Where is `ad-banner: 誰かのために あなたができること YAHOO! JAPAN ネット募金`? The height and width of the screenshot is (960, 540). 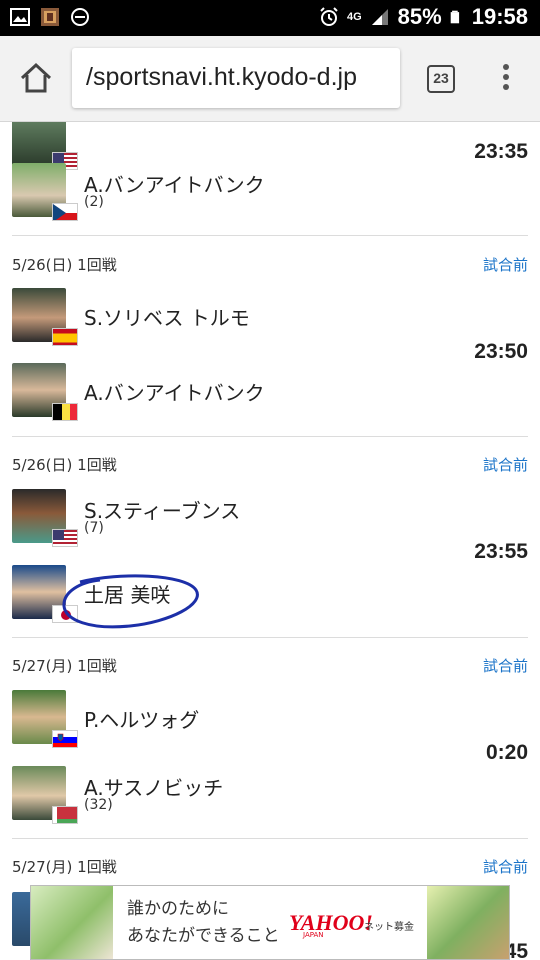 ad-banner: 誰かのために あなたができること YAHOO! JAPAN ネット募金 is located at coordinates (270, 922).